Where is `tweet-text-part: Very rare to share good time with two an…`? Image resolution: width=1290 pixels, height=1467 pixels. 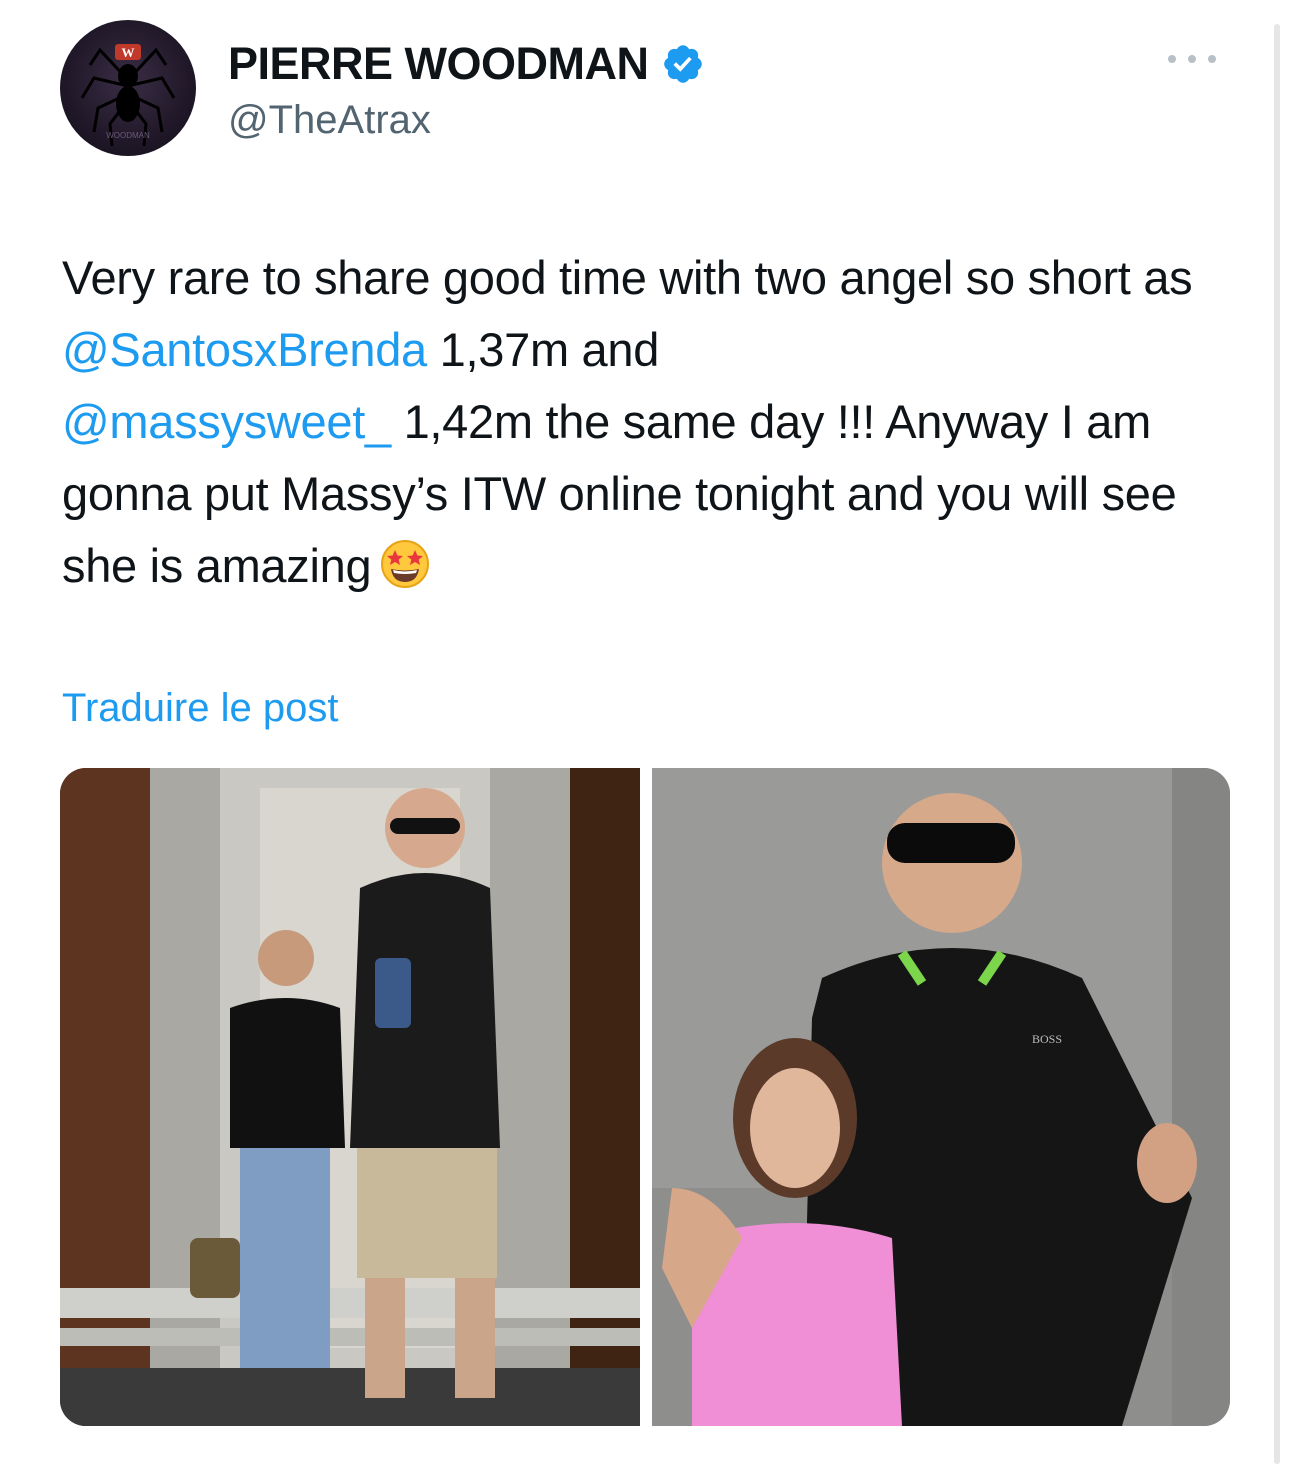
tweet-text-part: Very rare to share good time with two an… is located at coordinates (627, 277).